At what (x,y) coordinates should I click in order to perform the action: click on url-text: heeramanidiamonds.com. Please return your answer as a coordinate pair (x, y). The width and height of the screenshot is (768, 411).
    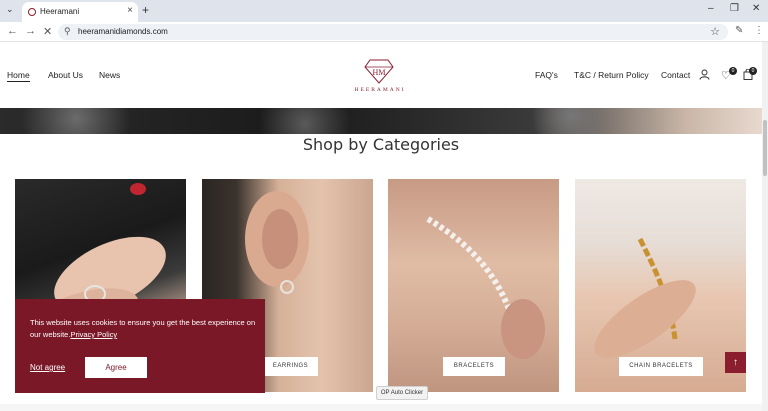
    Looking at the image, I should click on (123, 31).